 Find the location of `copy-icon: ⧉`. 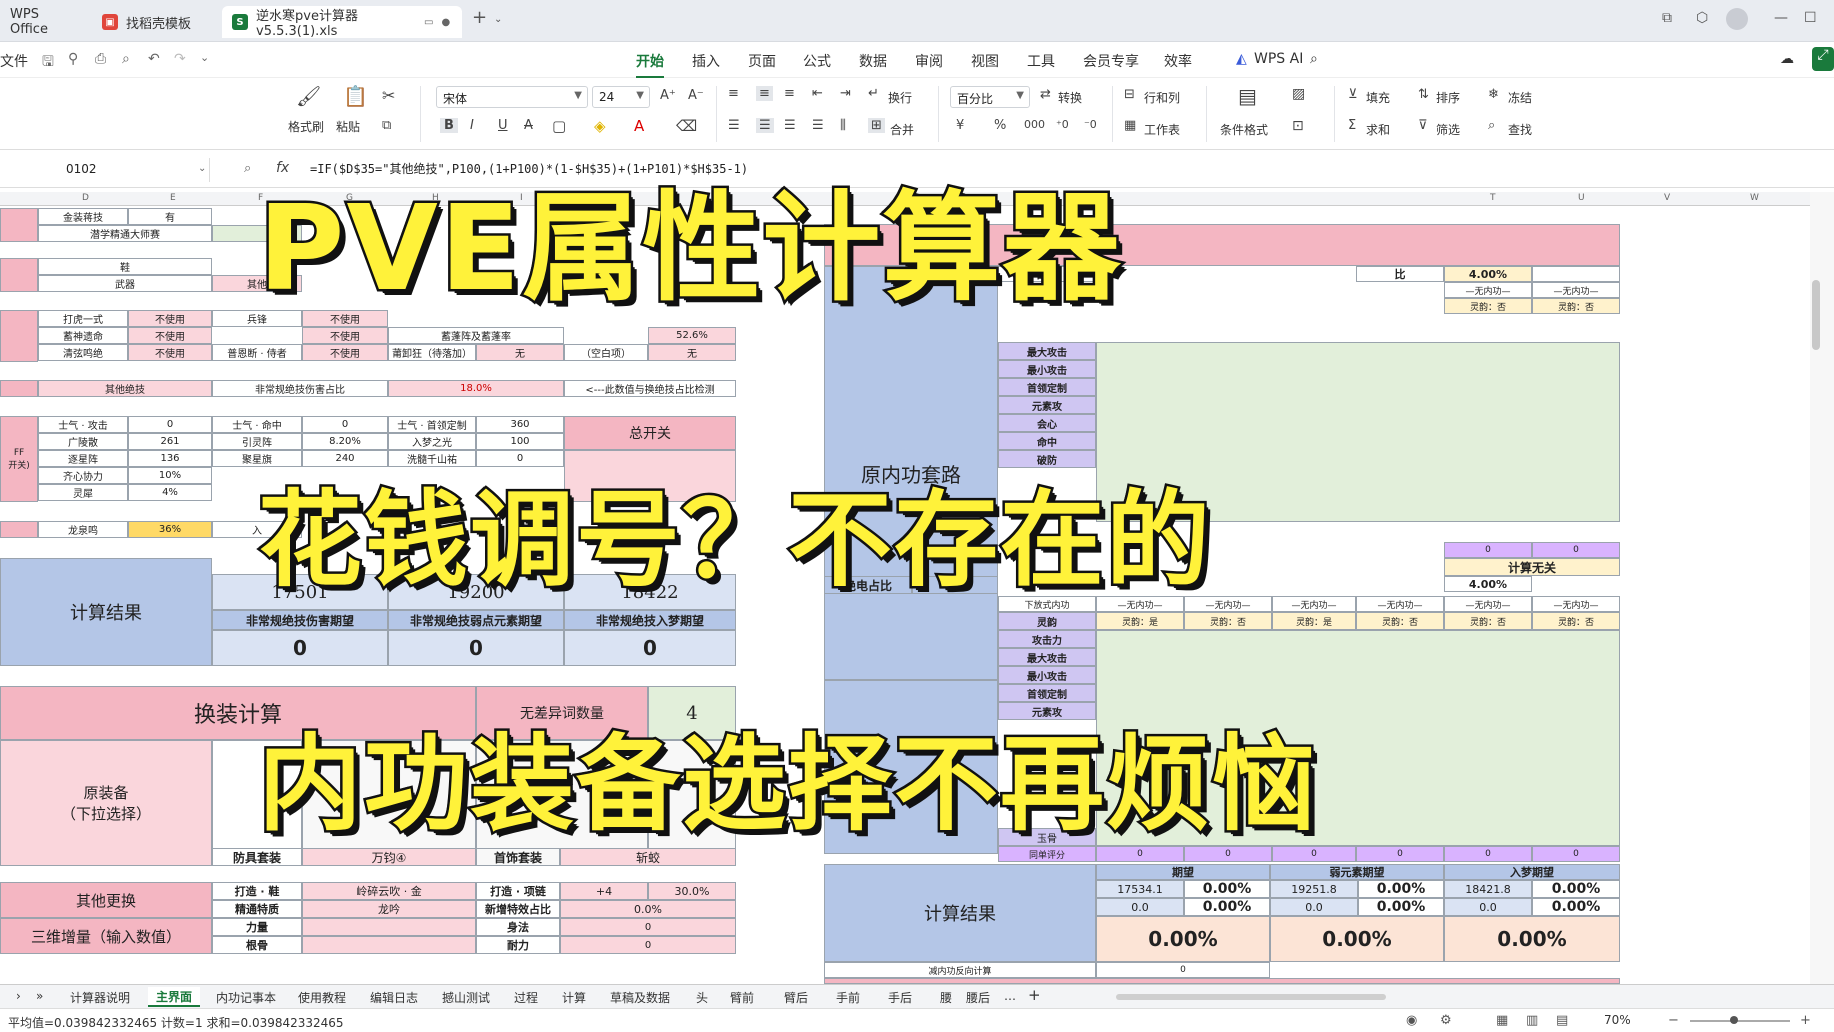

copy-icon: ⧉ is located at coordinates (386, 125).